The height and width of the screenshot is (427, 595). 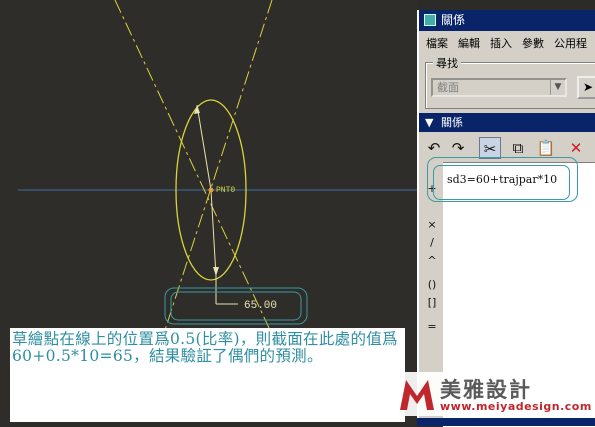 What do you see at coordinates (458, 148) in the screenshot?
I see `redo-icon: ↷` at bounding box center [458, 148].